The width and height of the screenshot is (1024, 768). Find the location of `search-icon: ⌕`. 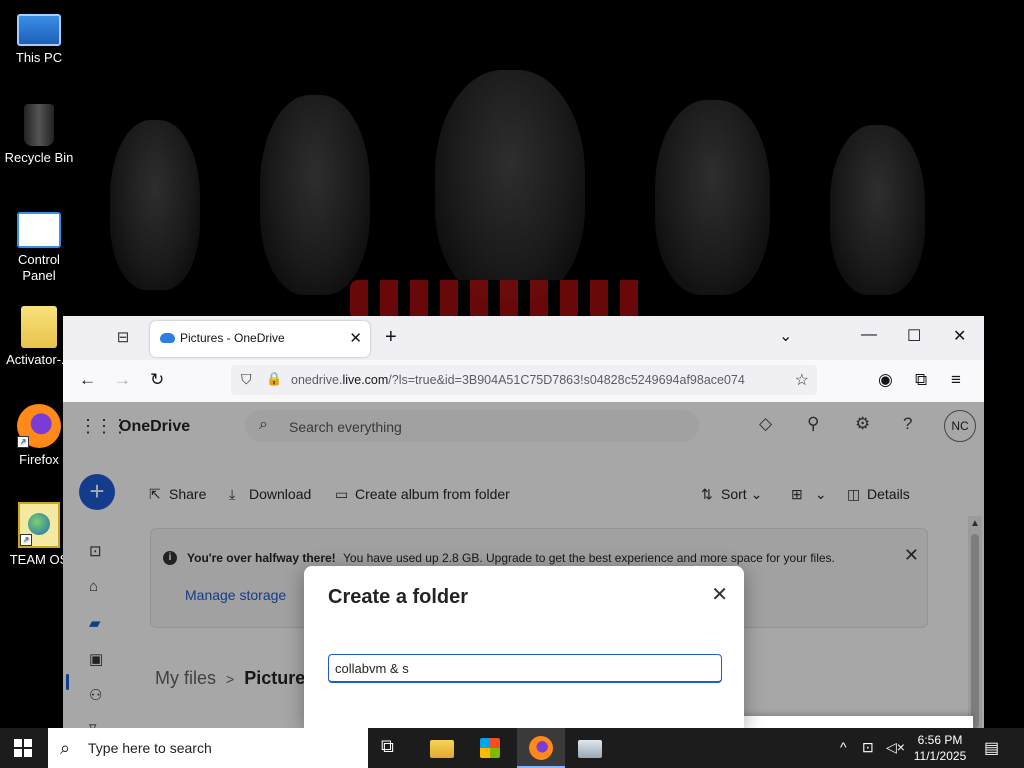

search-icon: ⌕ is located at coordinates (65, 748).